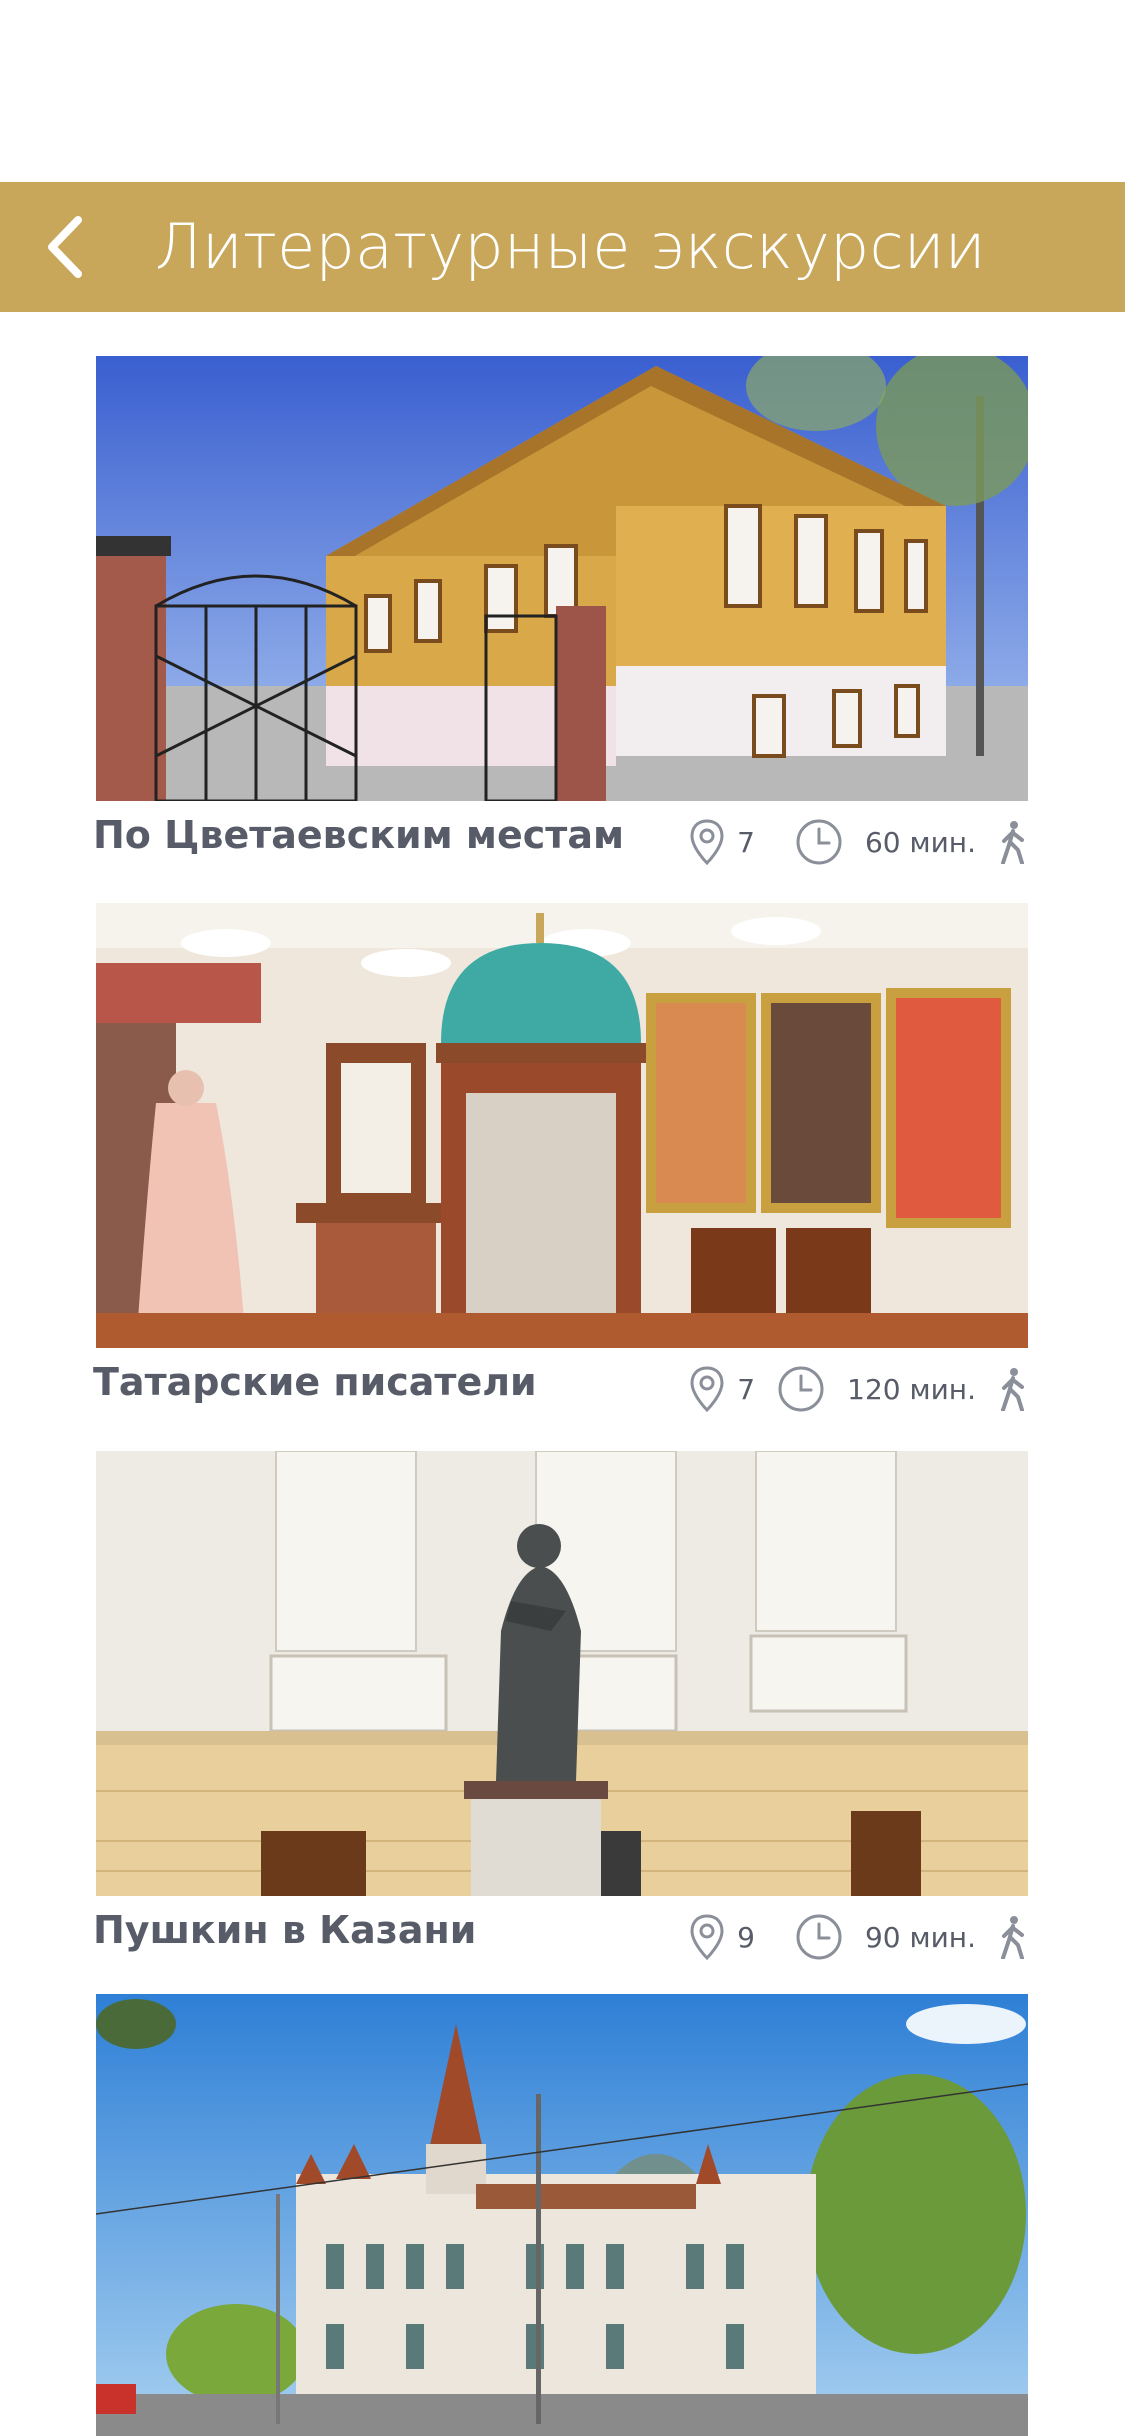  I want to click on tour-title: Пушкин в Казани, so click(285, 1930).